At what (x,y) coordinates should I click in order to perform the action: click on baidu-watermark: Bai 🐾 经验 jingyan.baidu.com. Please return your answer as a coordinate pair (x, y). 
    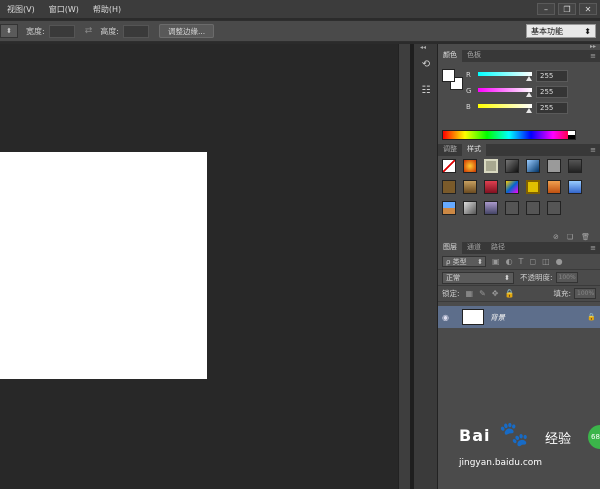
    Looking at the image, I should click on (527, 450).